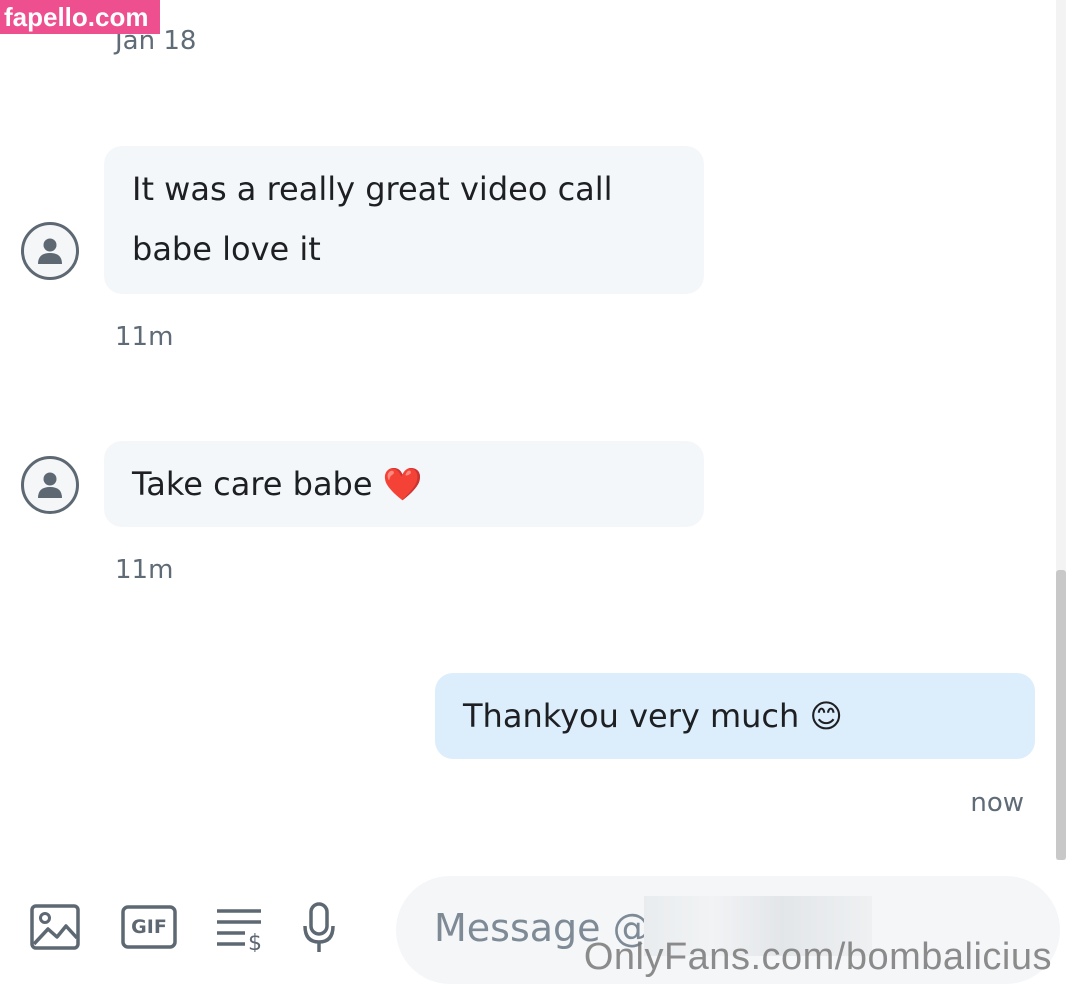 The width and height of the screenshot is (1066, 989). What do you see at coordinates (80, 17) in the screenshot?
I see `site-watermark: fapello.com` at bounding box center [80, 17].